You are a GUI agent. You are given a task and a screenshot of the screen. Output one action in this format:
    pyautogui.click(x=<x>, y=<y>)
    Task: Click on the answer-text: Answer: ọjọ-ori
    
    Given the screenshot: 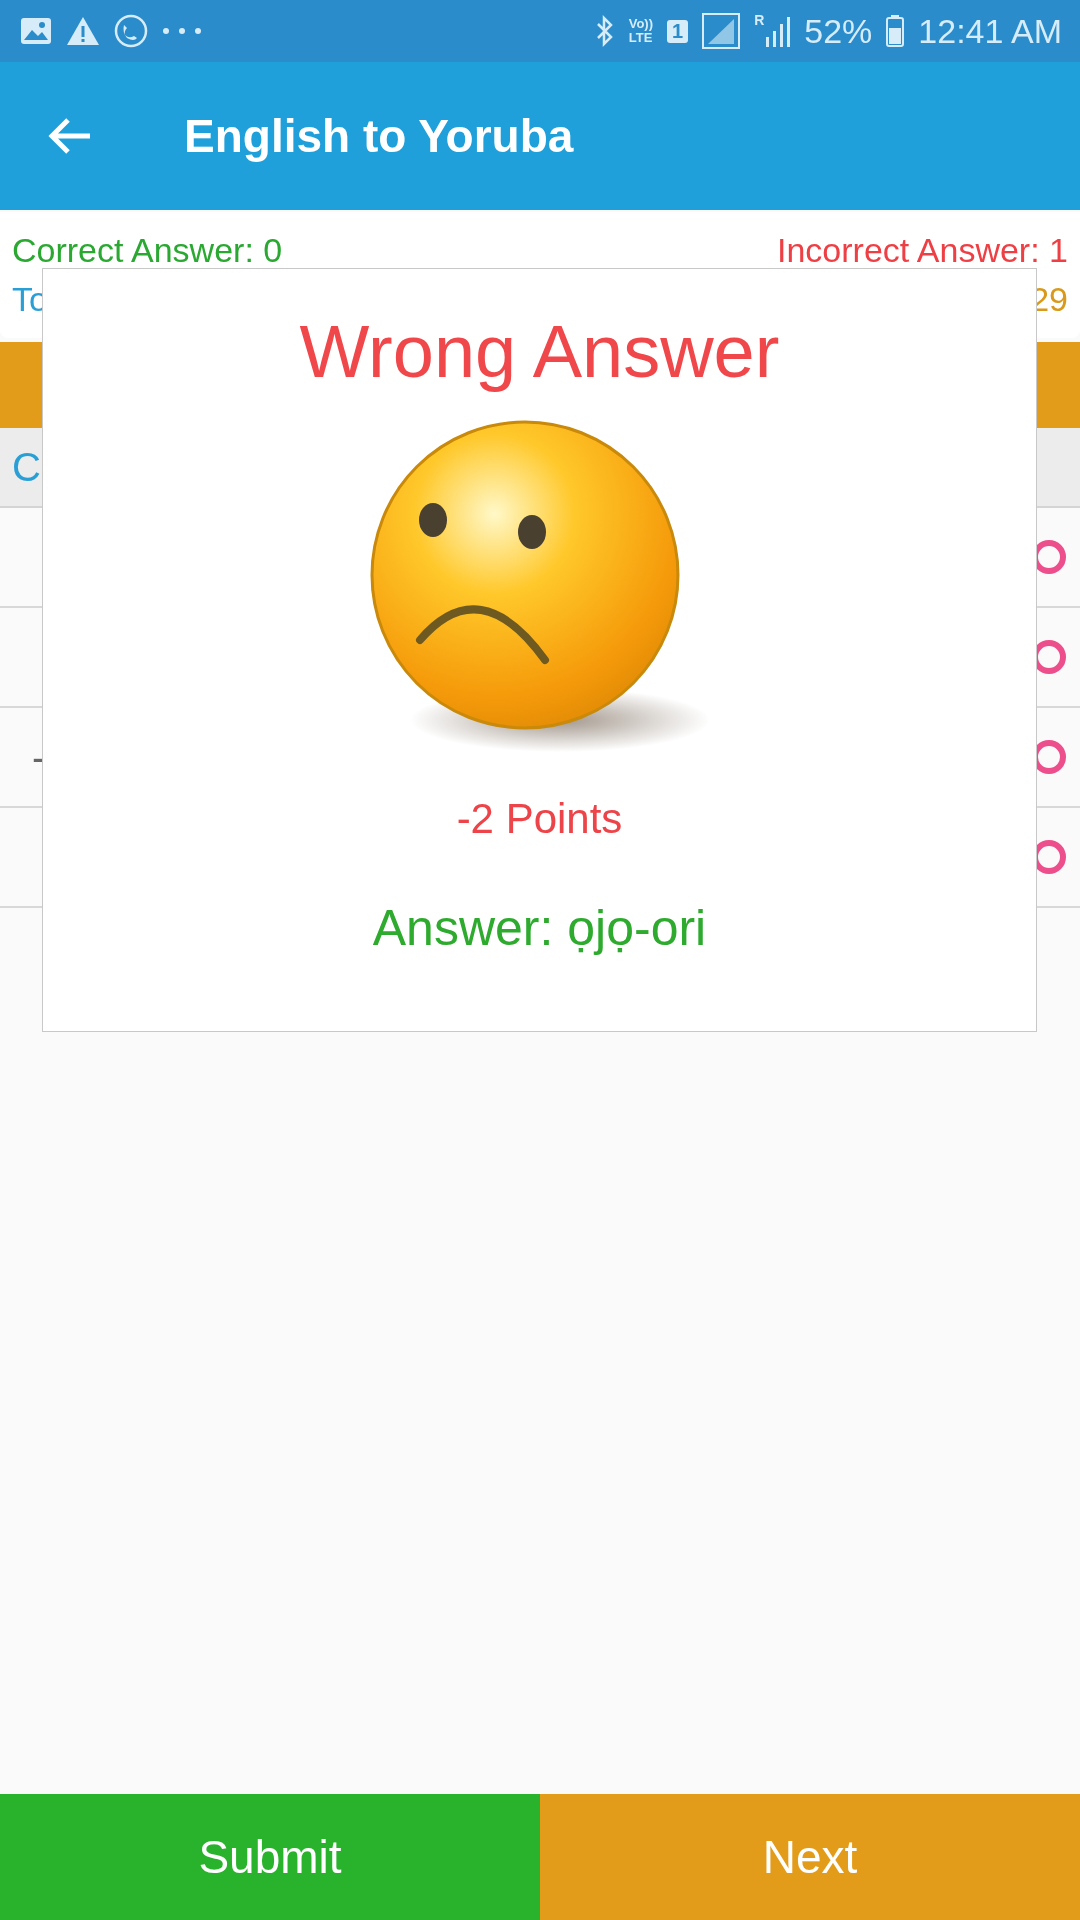 What is the action you would take?
    pyautogui.click(x=539, y=928)
    